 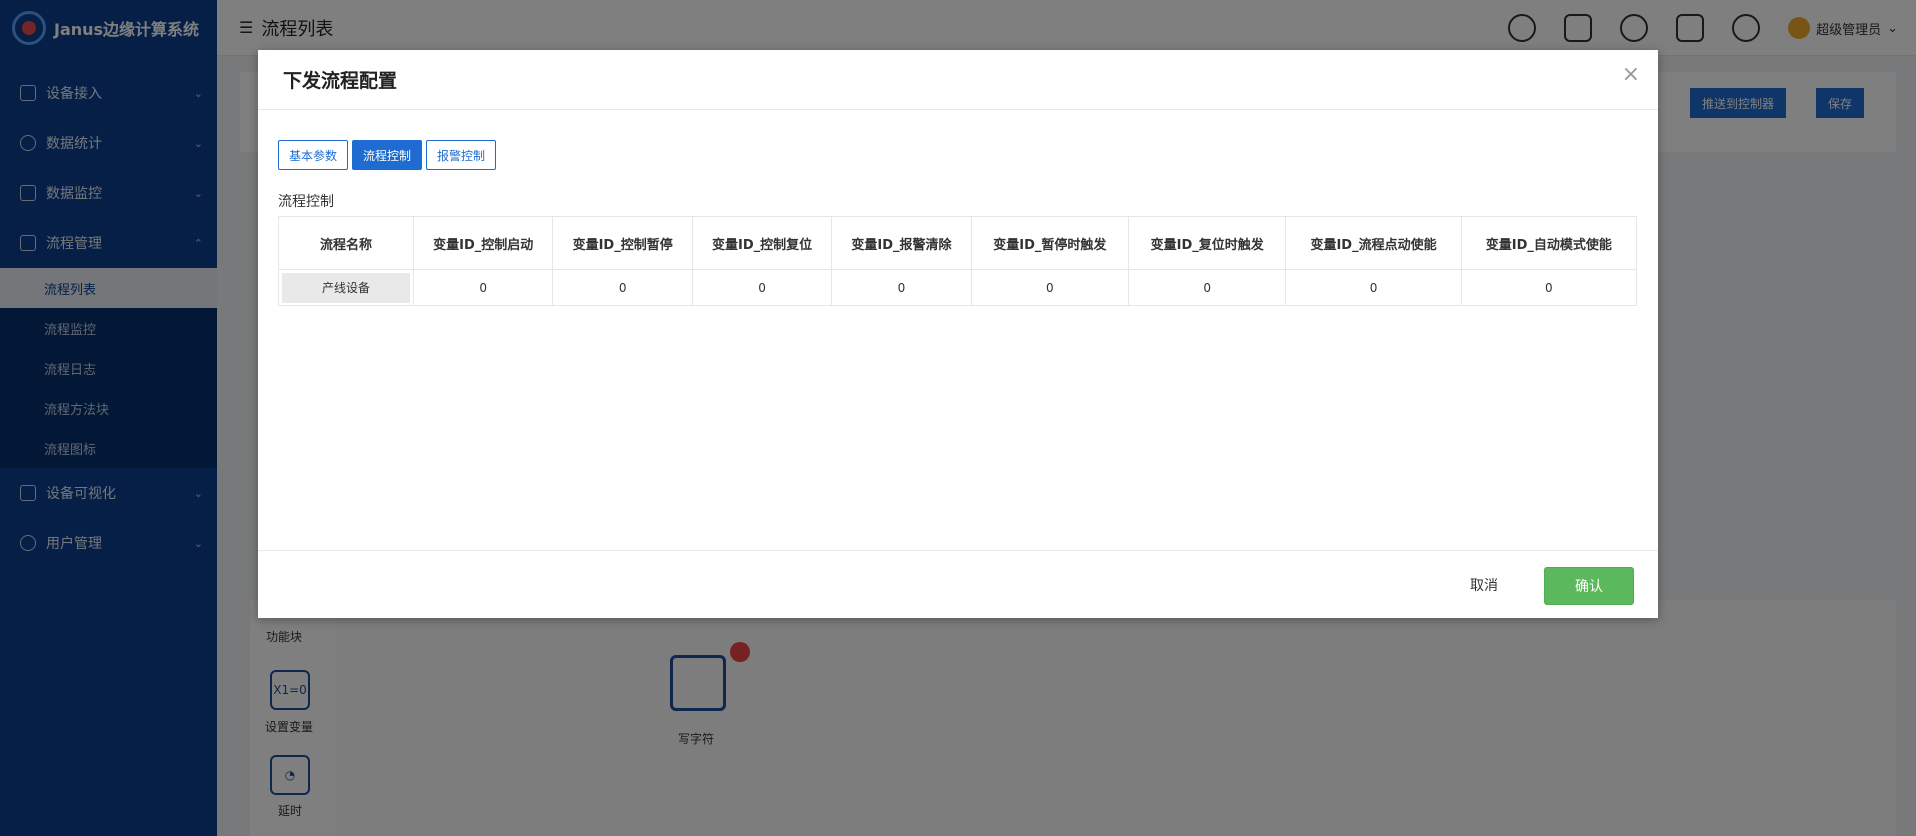 I want to click on column-header: 变量ID_自动模式使能, so click(x=1549, y=243).